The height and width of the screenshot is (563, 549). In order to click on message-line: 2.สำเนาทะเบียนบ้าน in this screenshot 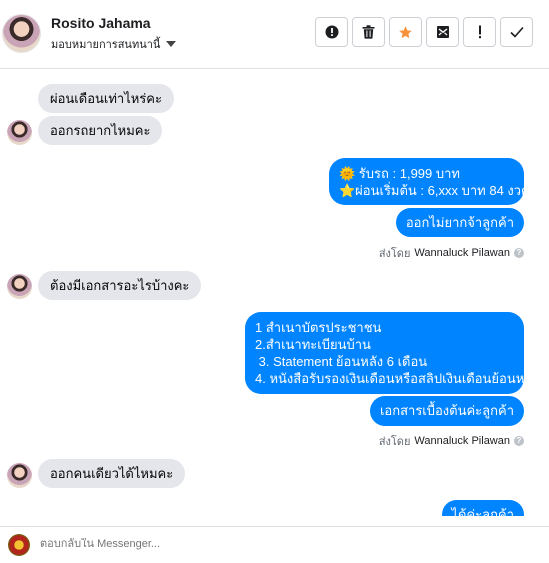, I will do `click(313, 344)`.